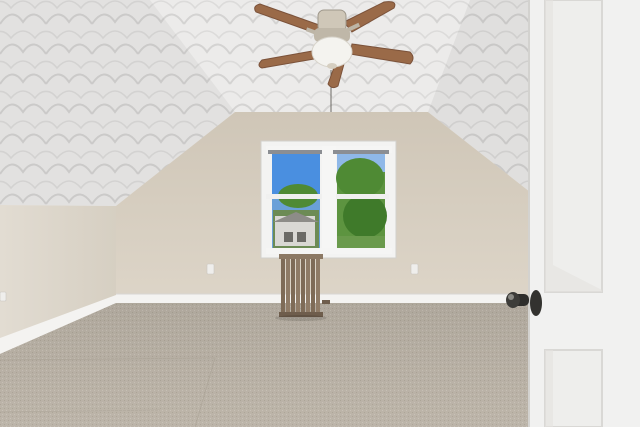 The width and height of the screenshot is (640, 427). I want to click on door-panel-upper, so click(573, 146).